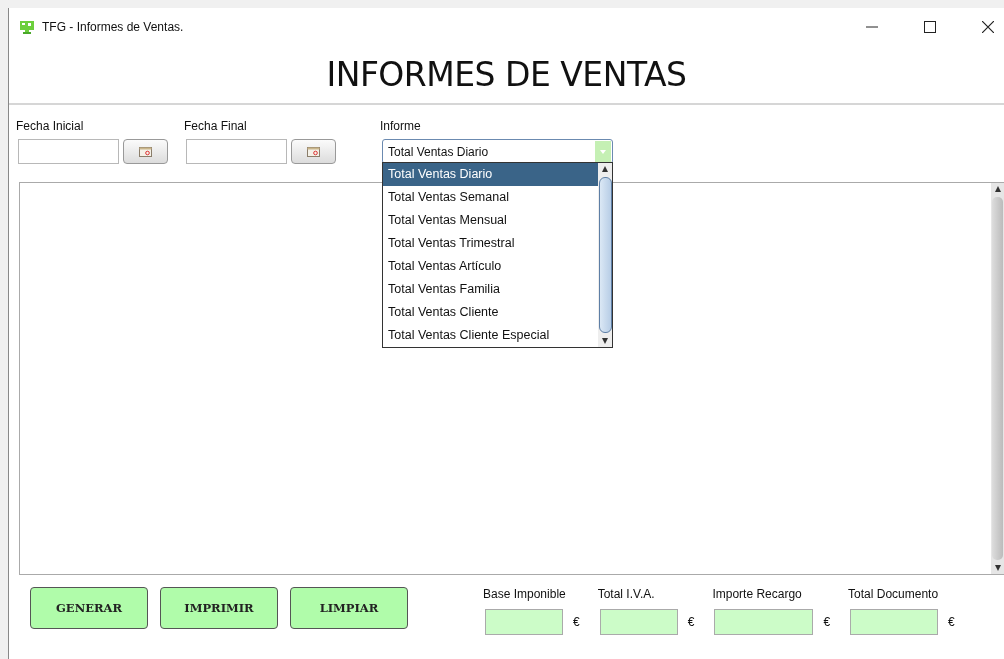 The width and height of the screenshot is (1004, 659). Describe the element at coordinates (219, 608) in the screenshot. I see `action-button: IMPRIMIR` at that location.